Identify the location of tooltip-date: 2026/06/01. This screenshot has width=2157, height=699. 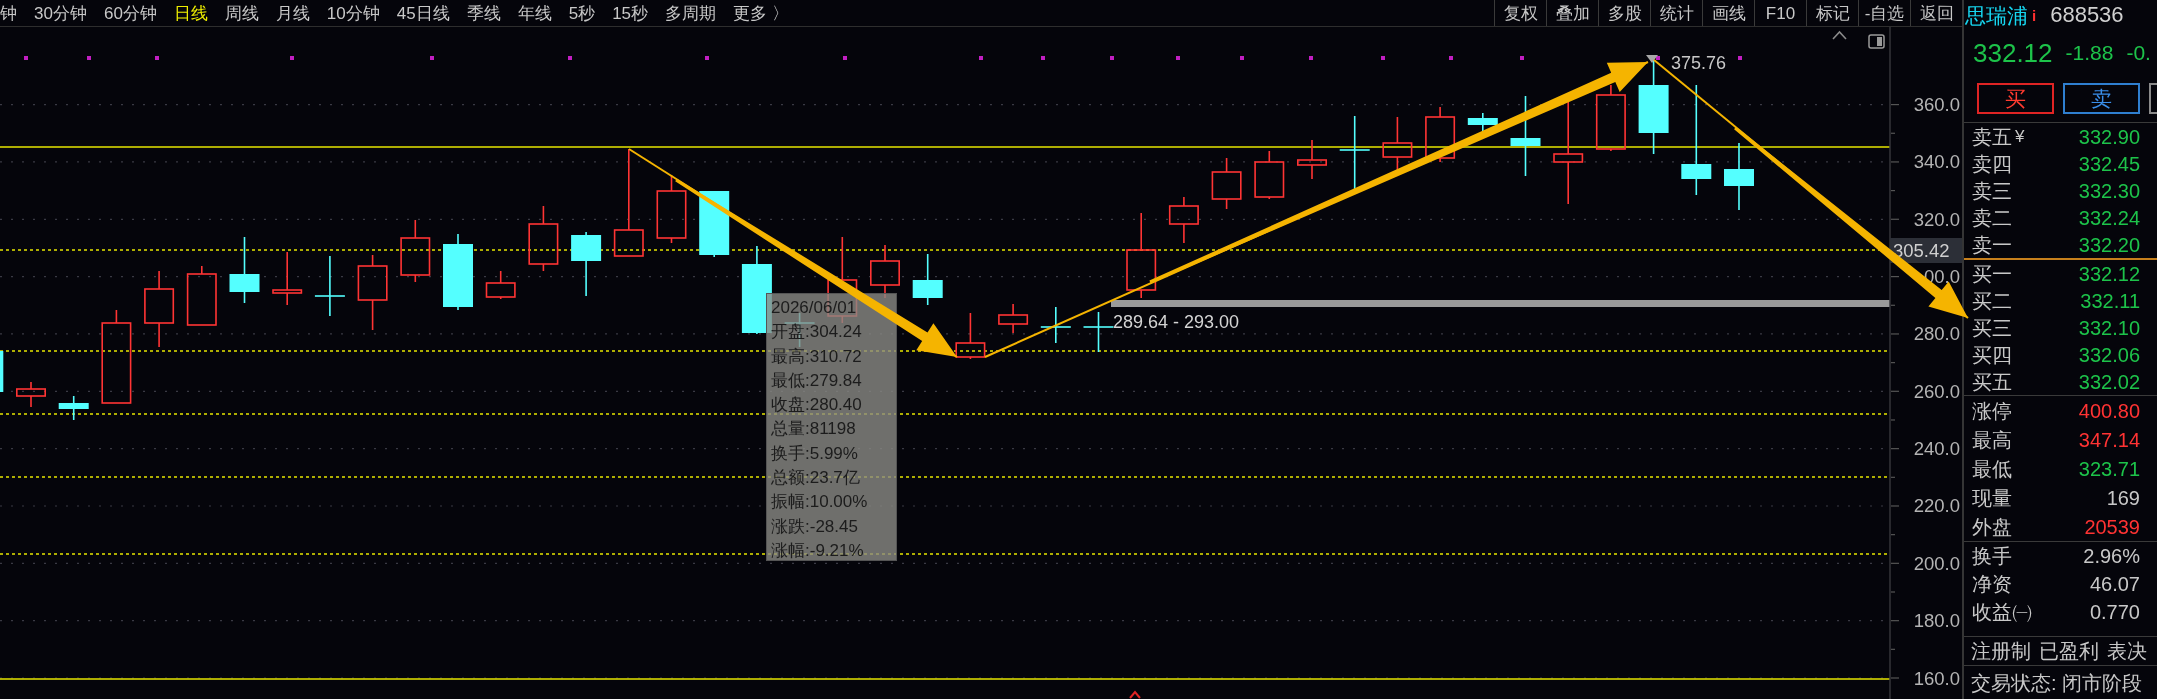
(814, 308).